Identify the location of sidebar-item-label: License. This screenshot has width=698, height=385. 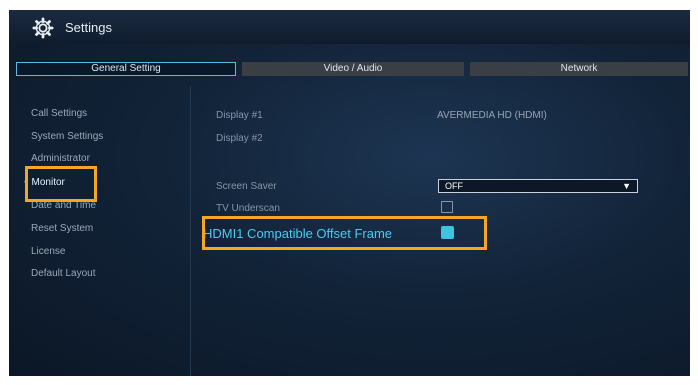
(48, 251).